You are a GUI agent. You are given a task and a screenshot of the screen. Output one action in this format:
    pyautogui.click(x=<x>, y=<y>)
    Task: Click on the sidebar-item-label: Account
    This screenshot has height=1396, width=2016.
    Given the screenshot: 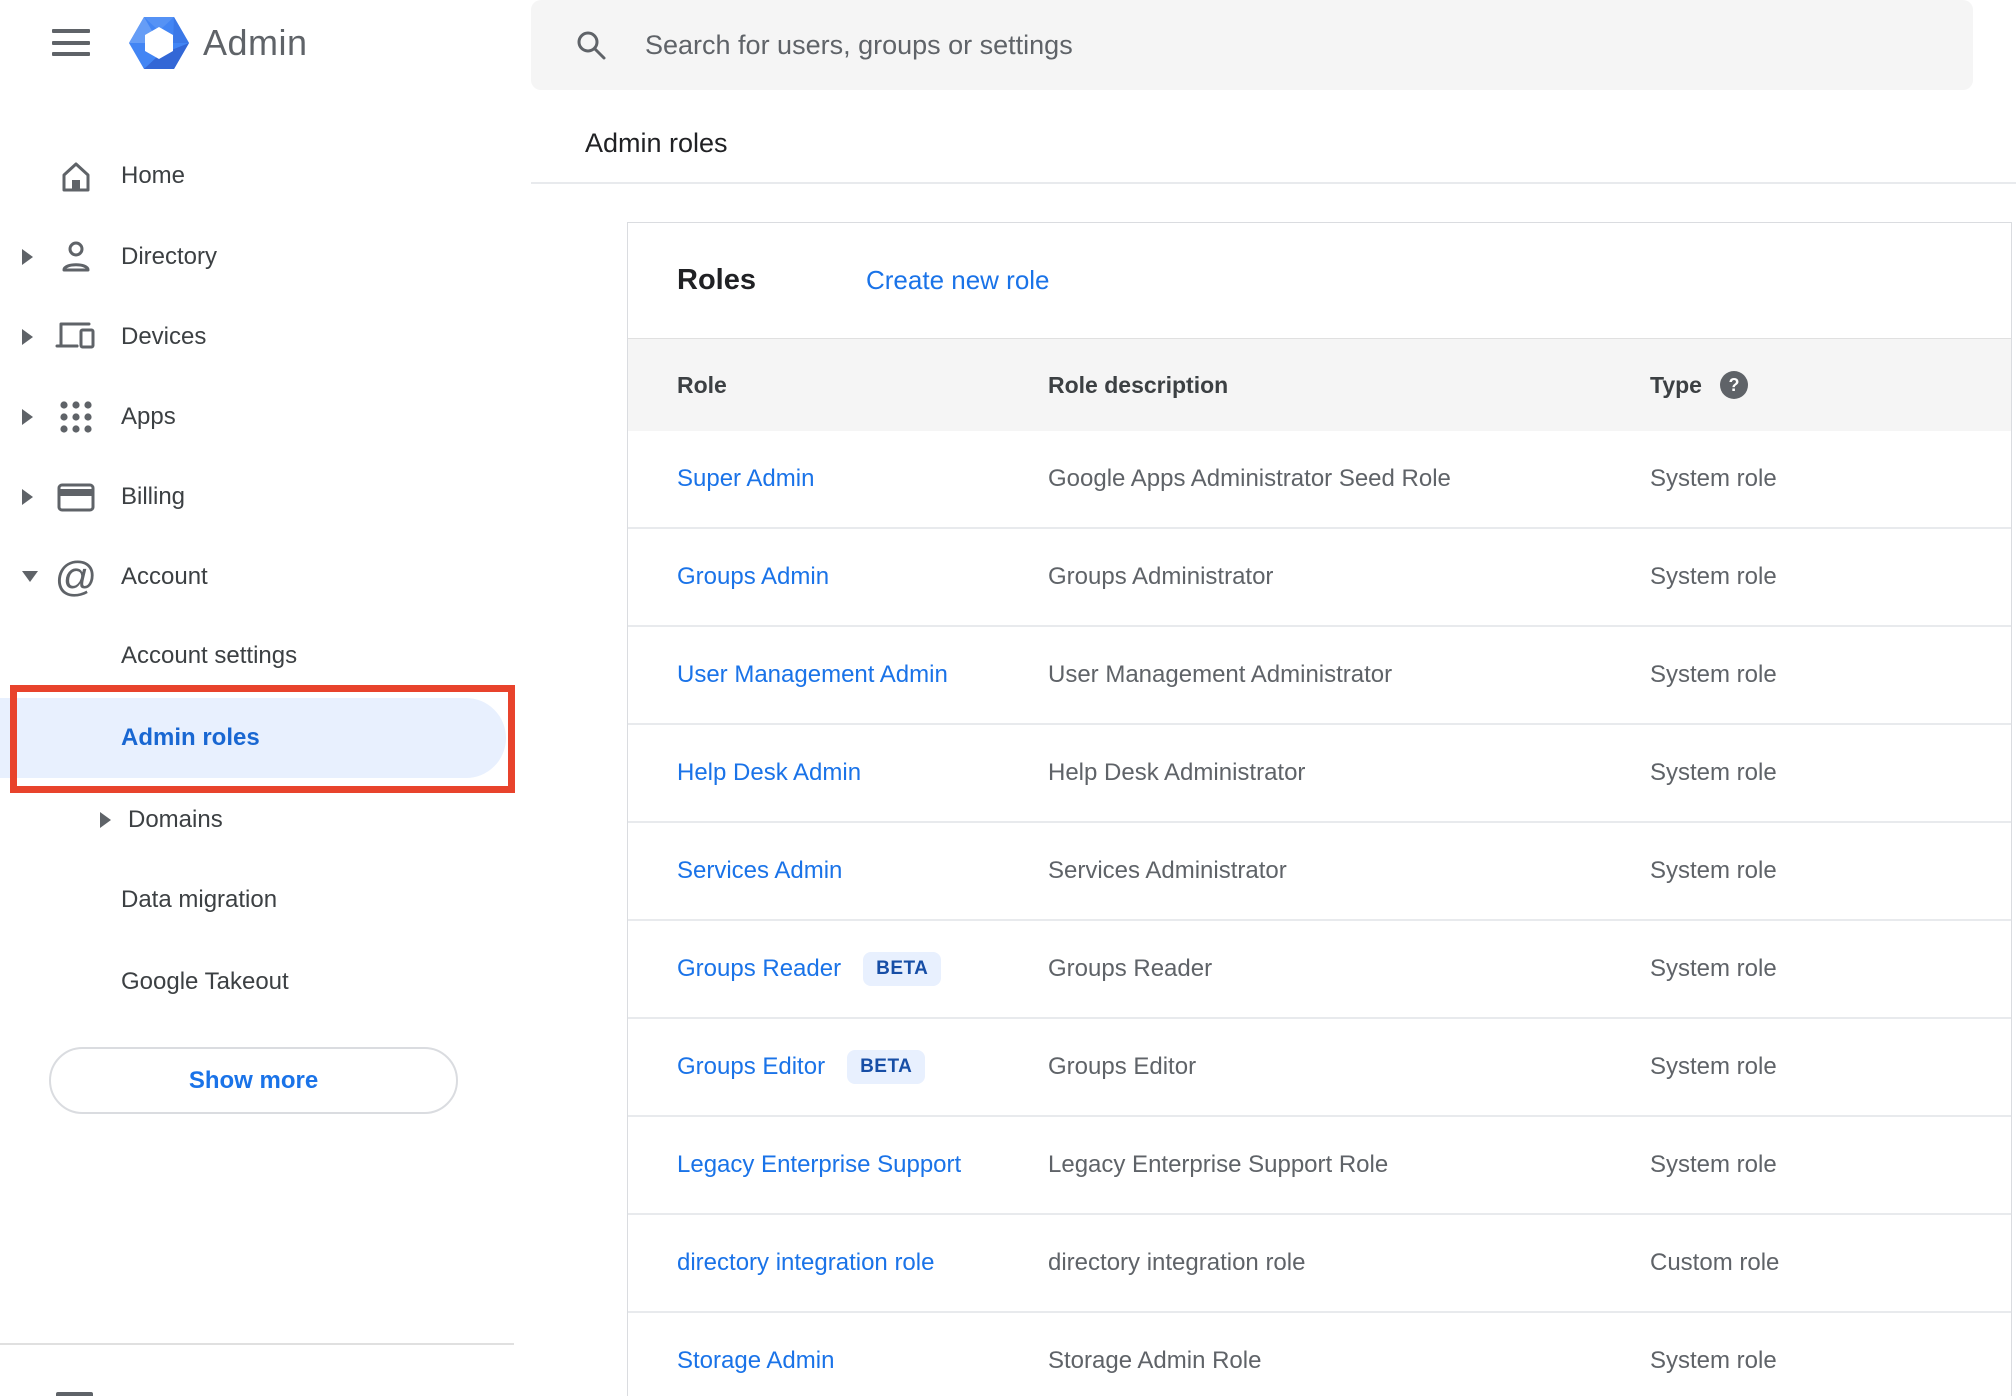 What is the action you would take?
    pyautogui.click(x=164, y=576)
    